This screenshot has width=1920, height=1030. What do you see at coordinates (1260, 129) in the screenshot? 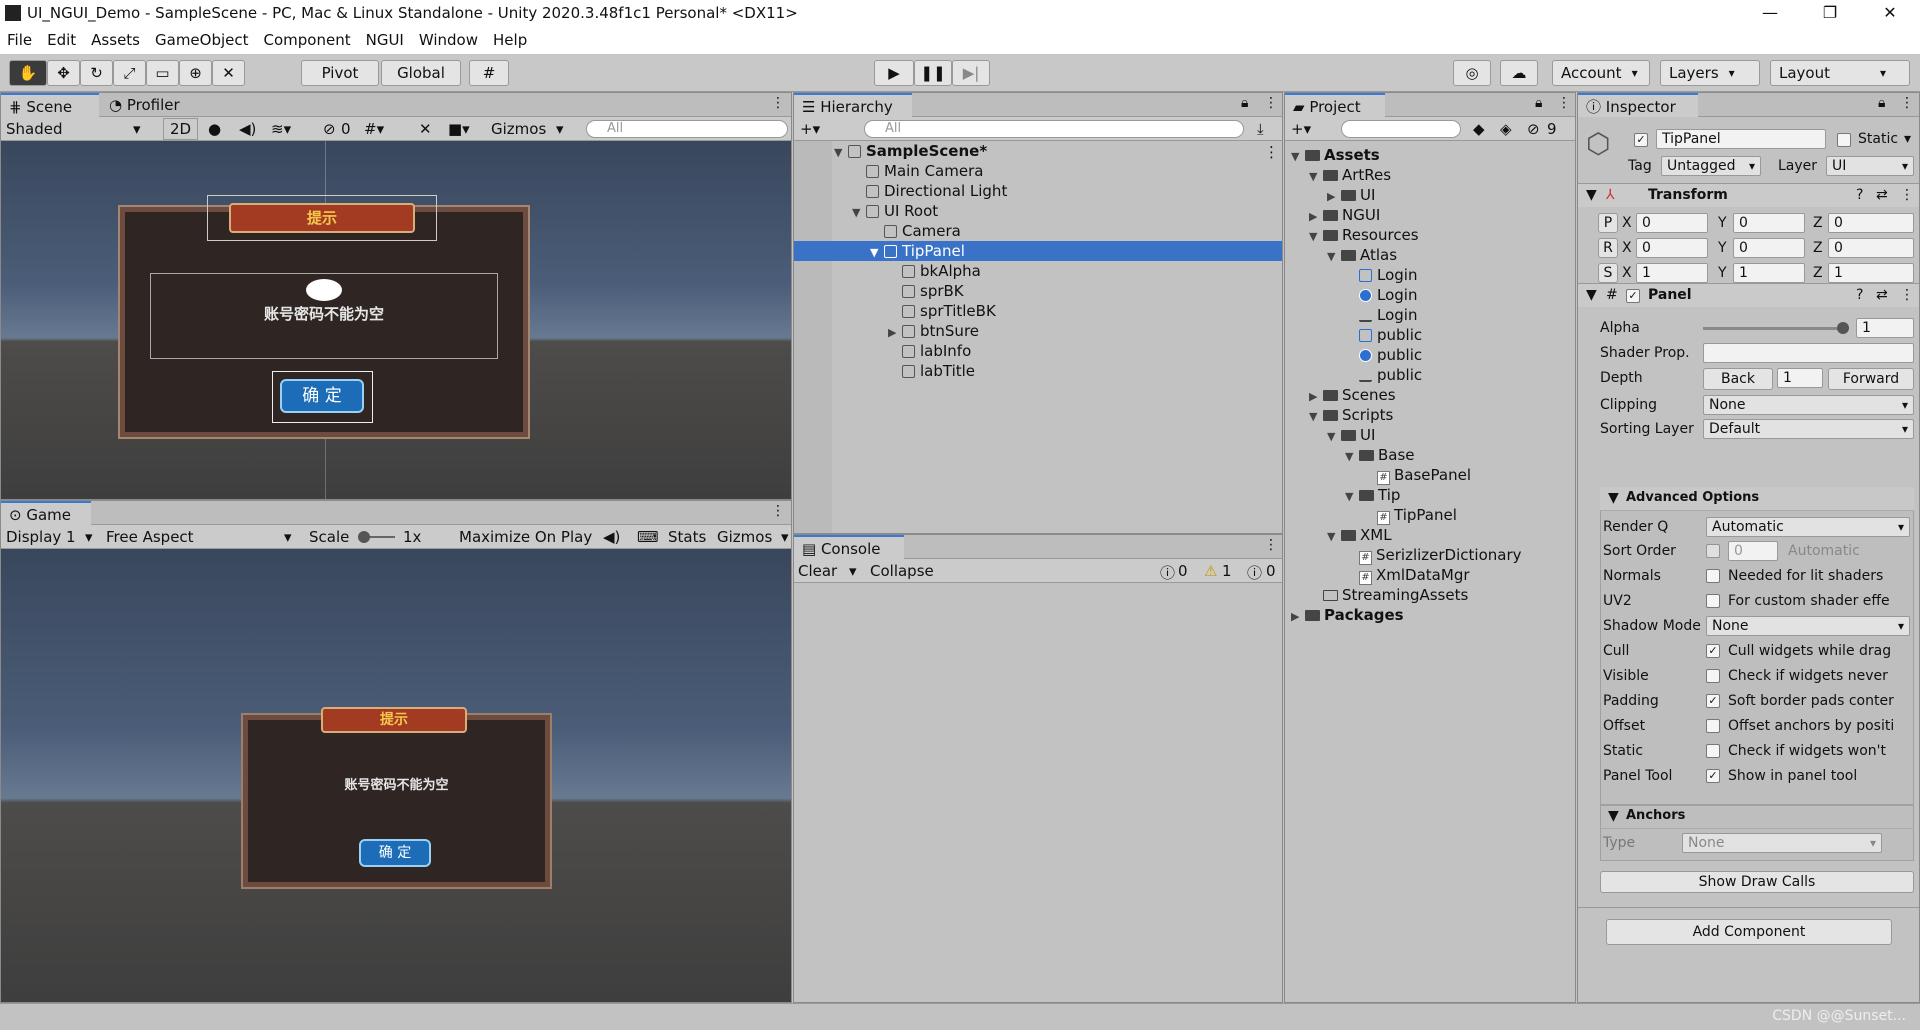
I see `hierarchy-filter-icon: ⤓` at bounding box center [1260, 129].